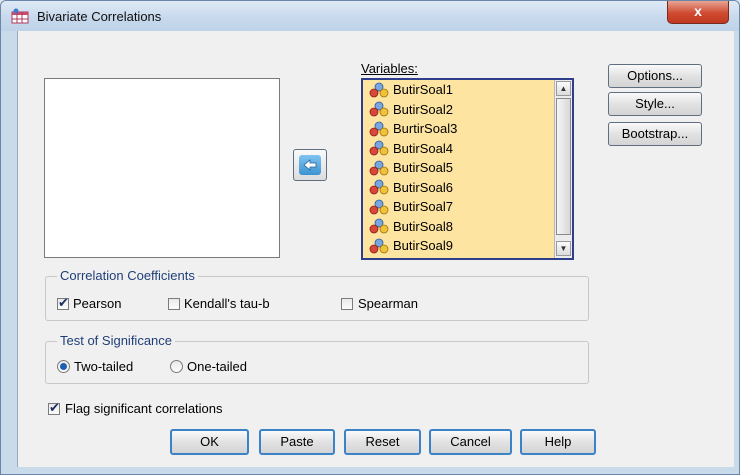 The width and height of the screenshot is (740, 475). Describe the element at coordinates (423, 207) in the screenshot. I see `variable-item-label: ButirSoal7` at that location.